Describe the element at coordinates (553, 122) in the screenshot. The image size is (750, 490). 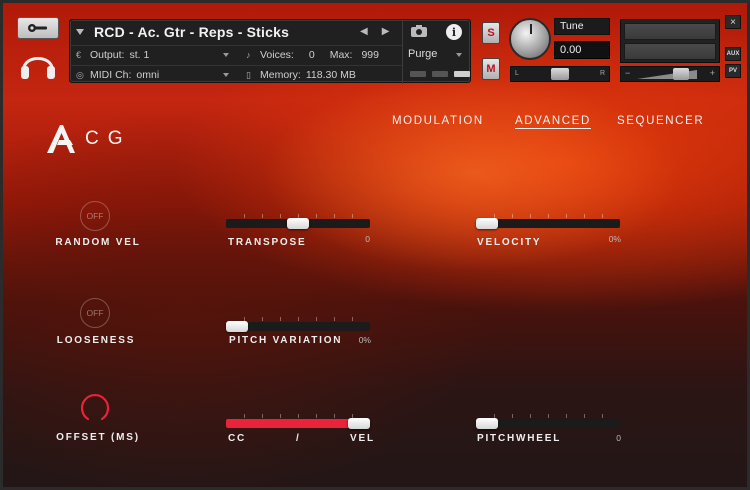
I see `tab-advanced: ADVANCED` at that location.